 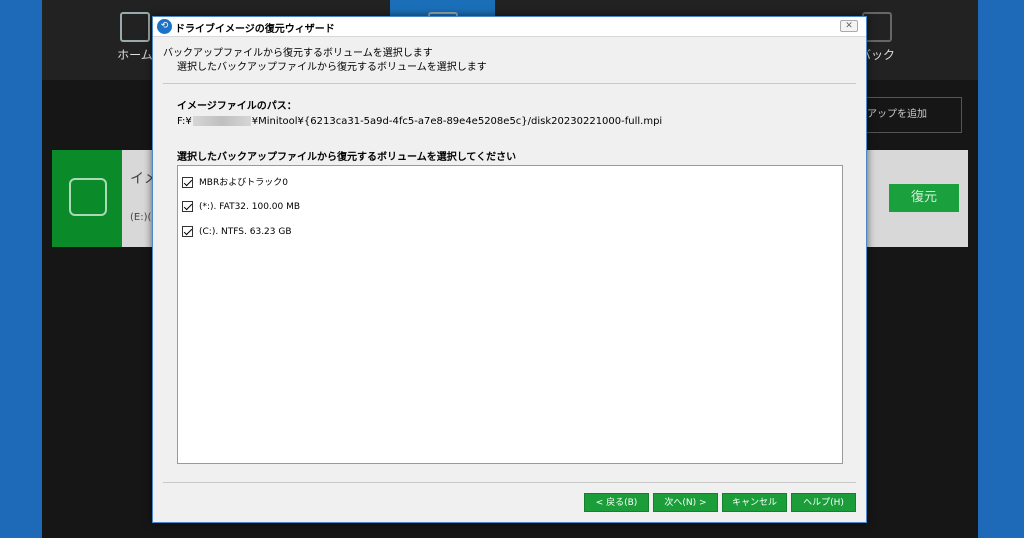 I want to click on back-button: < 戻る(B), so click(x=616, y=502).